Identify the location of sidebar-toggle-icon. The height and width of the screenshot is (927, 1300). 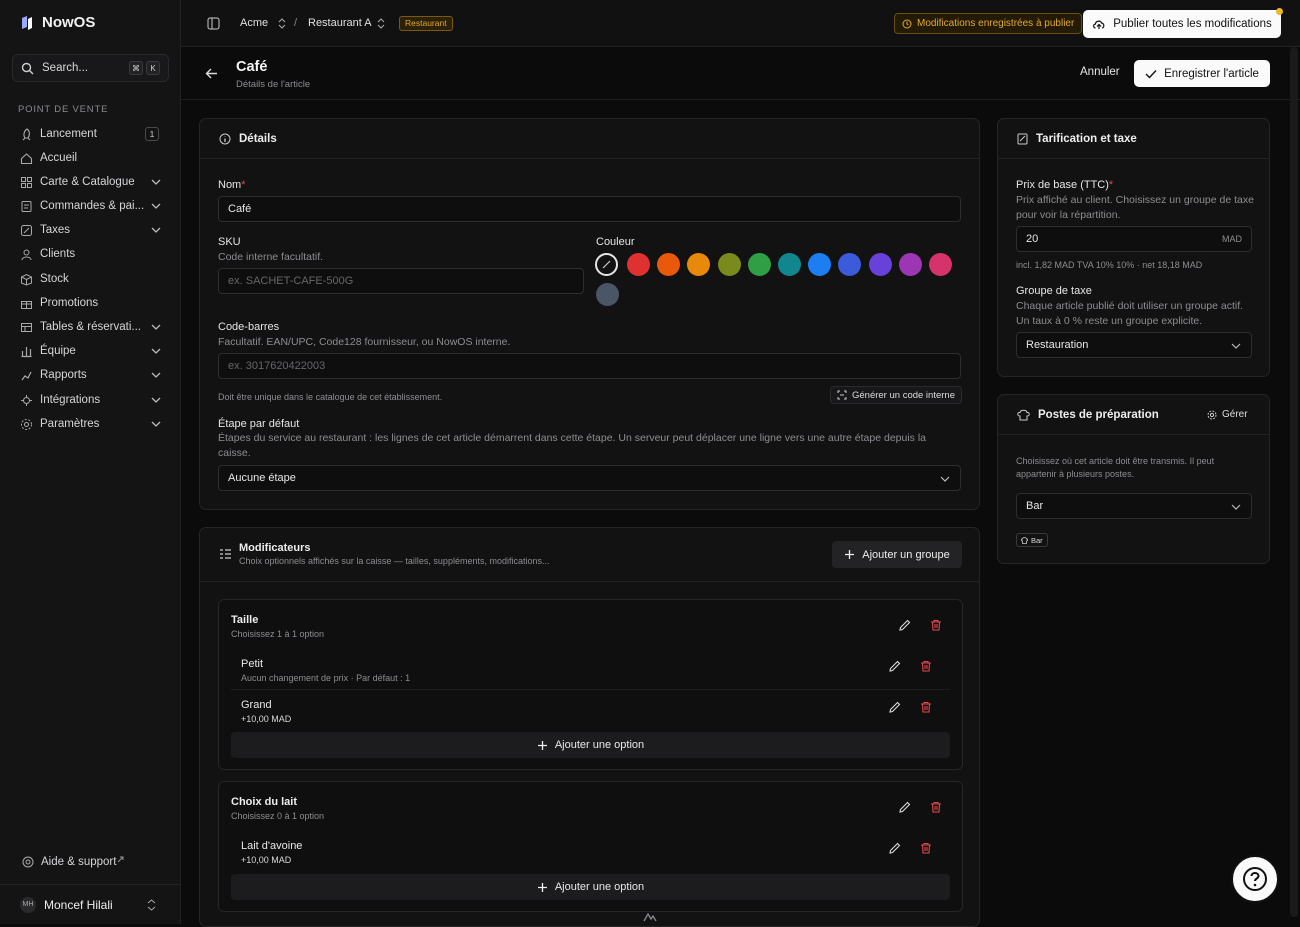
(213, 23).